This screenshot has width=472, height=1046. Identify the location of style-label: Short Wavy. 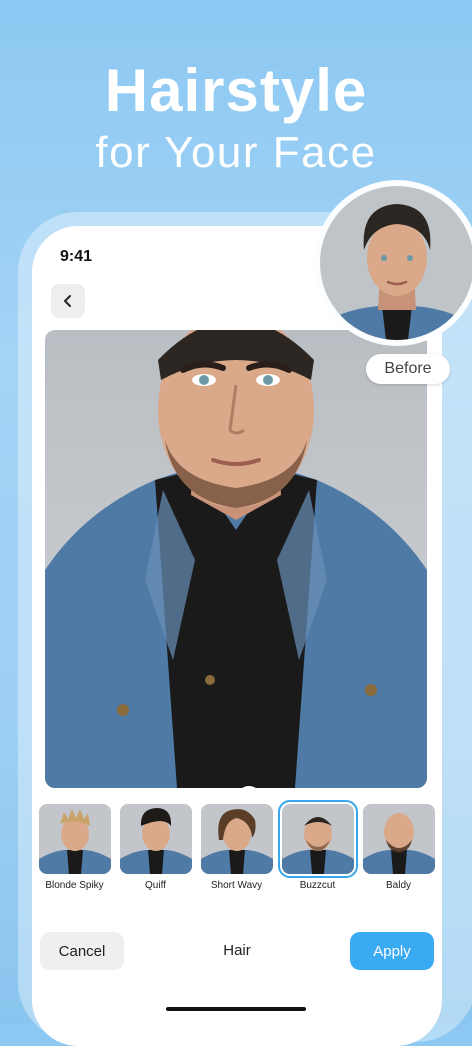
(236, 885).